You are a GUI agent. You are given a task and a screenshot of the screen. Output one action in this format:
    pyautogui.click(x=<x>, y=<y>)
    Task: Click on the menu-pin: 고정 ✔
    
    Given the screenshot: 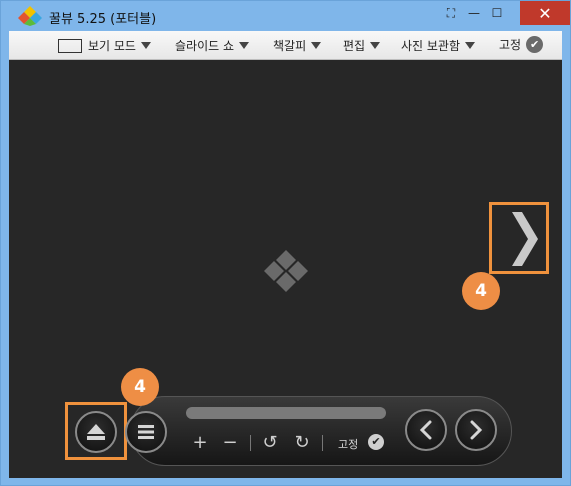 What is the action you would take?
    pyautogui.click(x=521, y=44)
    